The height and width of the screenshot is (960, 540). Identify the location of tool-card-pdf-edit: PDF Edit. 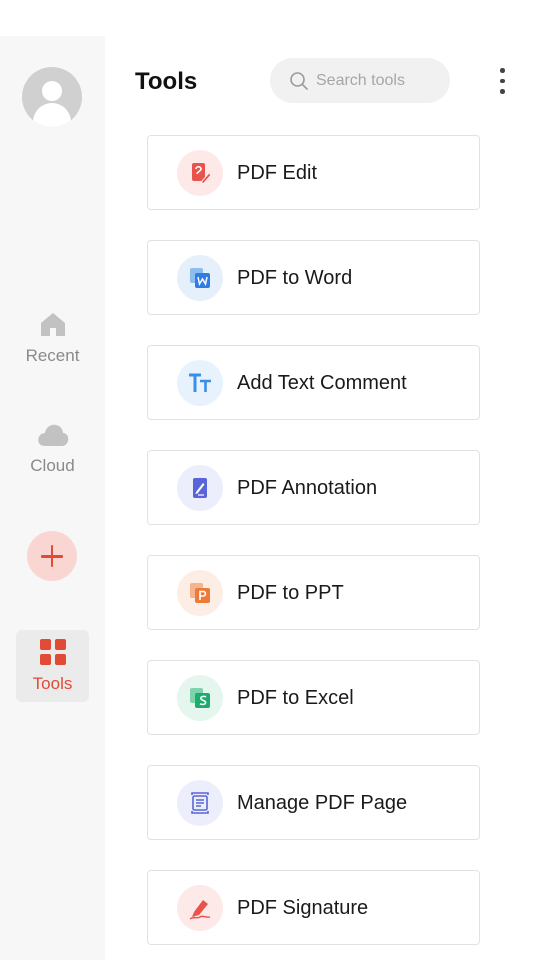
(313, 172).